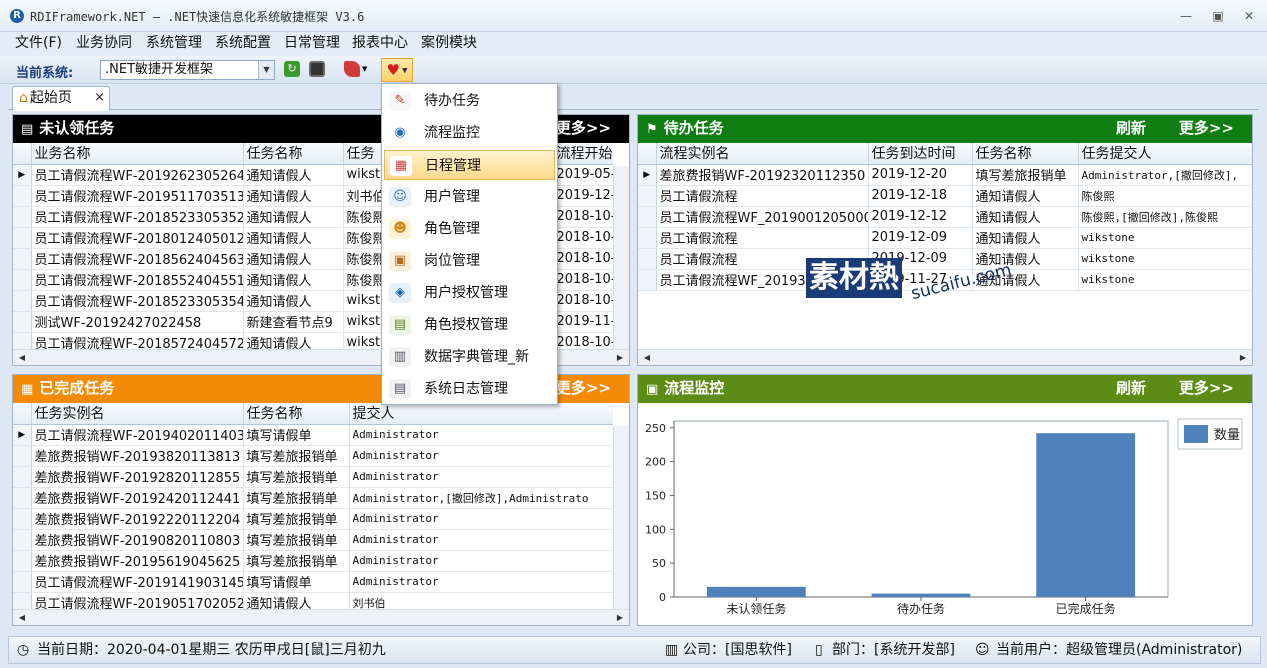 The width and height of the screenshot is (1267, 668). I want to click on table-row: 员工请假流程WF-20190517020526 通知请假人 刘书伯, so click(313, 600).